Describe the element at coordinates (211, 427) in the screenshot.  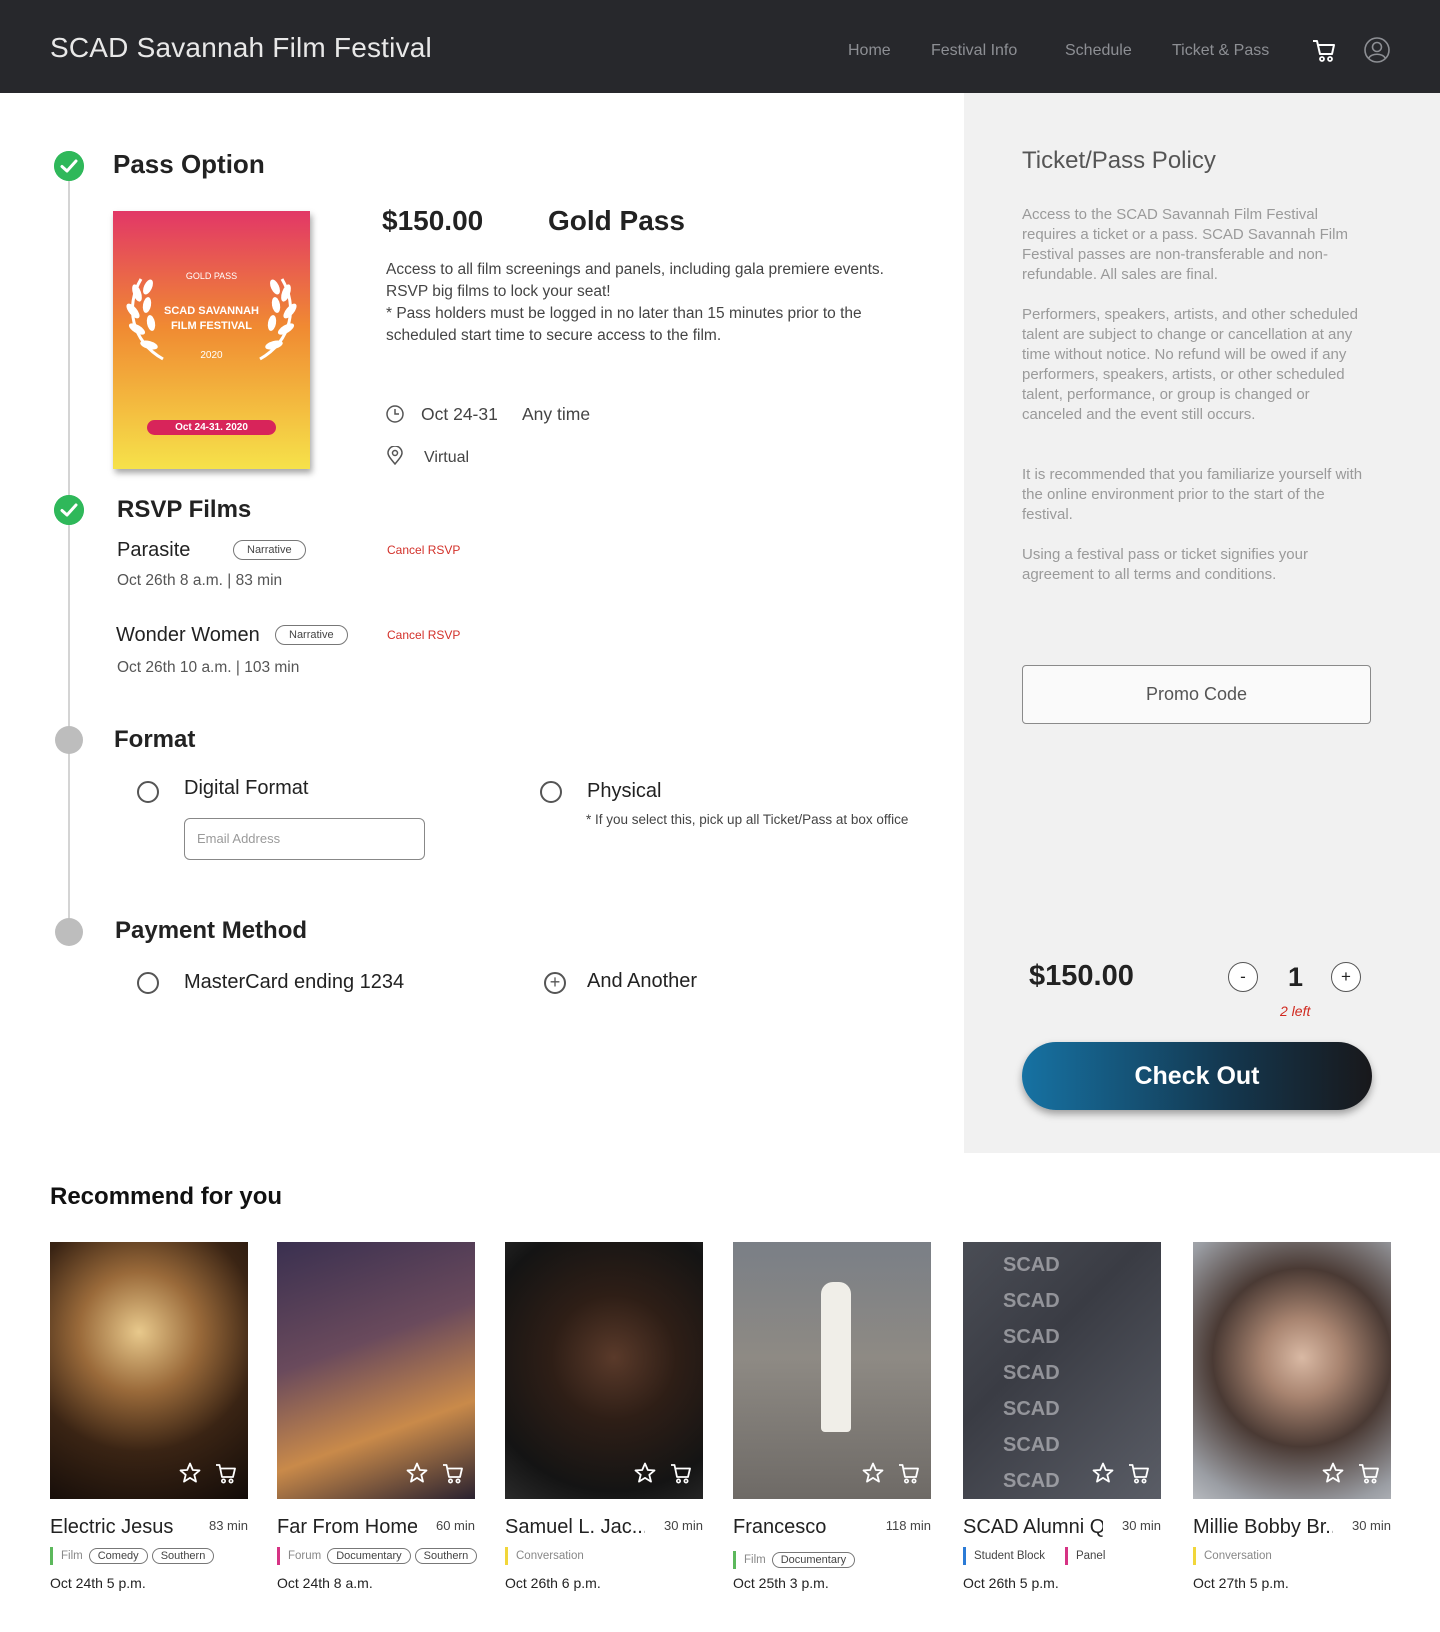
I see `poster-dates: Oct 24-31. 2020` at that location.